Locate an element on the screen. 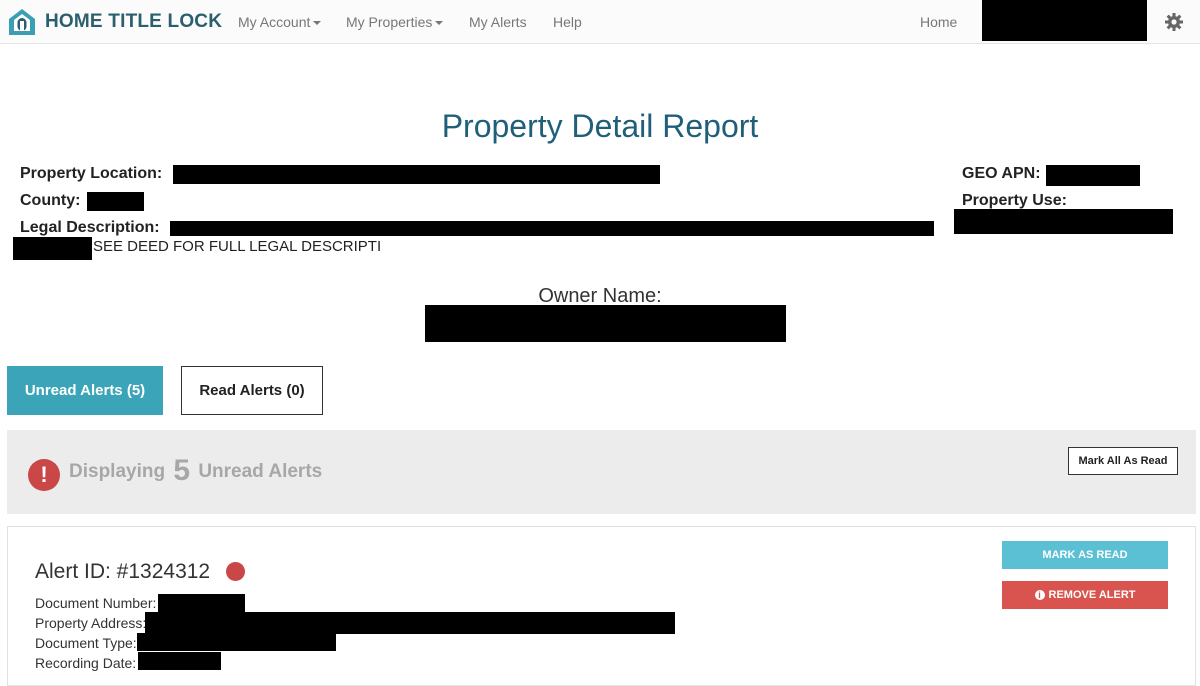 The width and height of the screenshot is (1200, 686). unread-status-dot is located at coordinates (235, 571).